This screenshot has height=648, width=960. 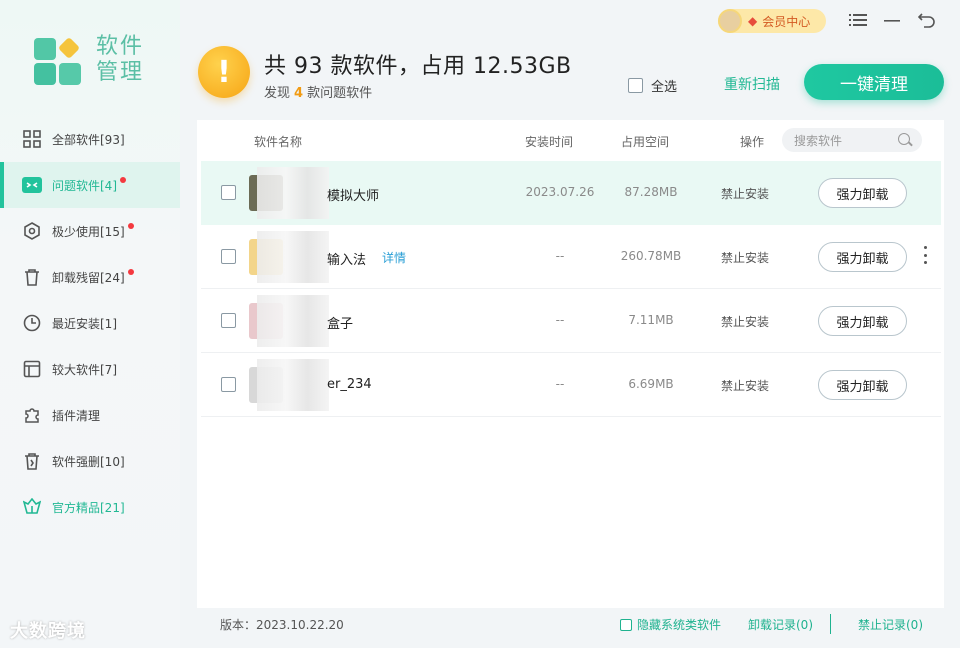 I want to click on more-options-icon, so click(x=925, y=255).